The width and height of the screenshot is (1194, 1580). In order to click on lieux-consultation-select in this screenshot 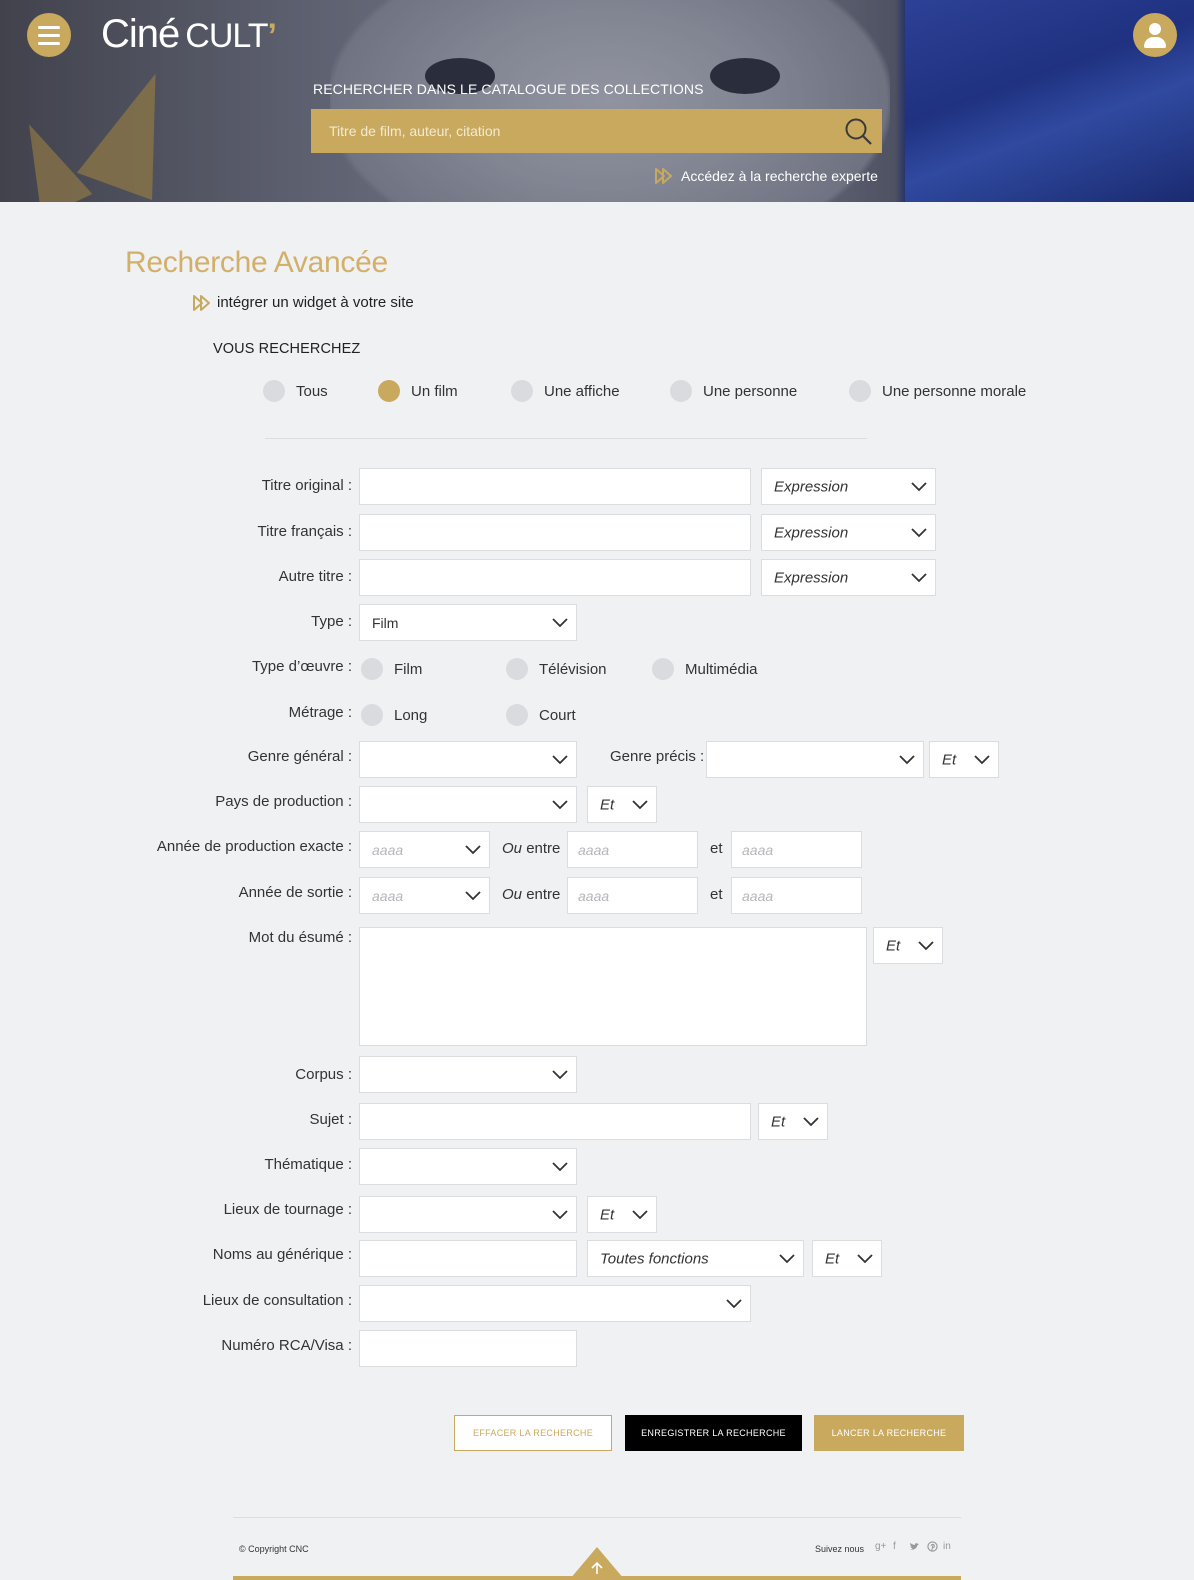, I will do `click(555, 1303)`.